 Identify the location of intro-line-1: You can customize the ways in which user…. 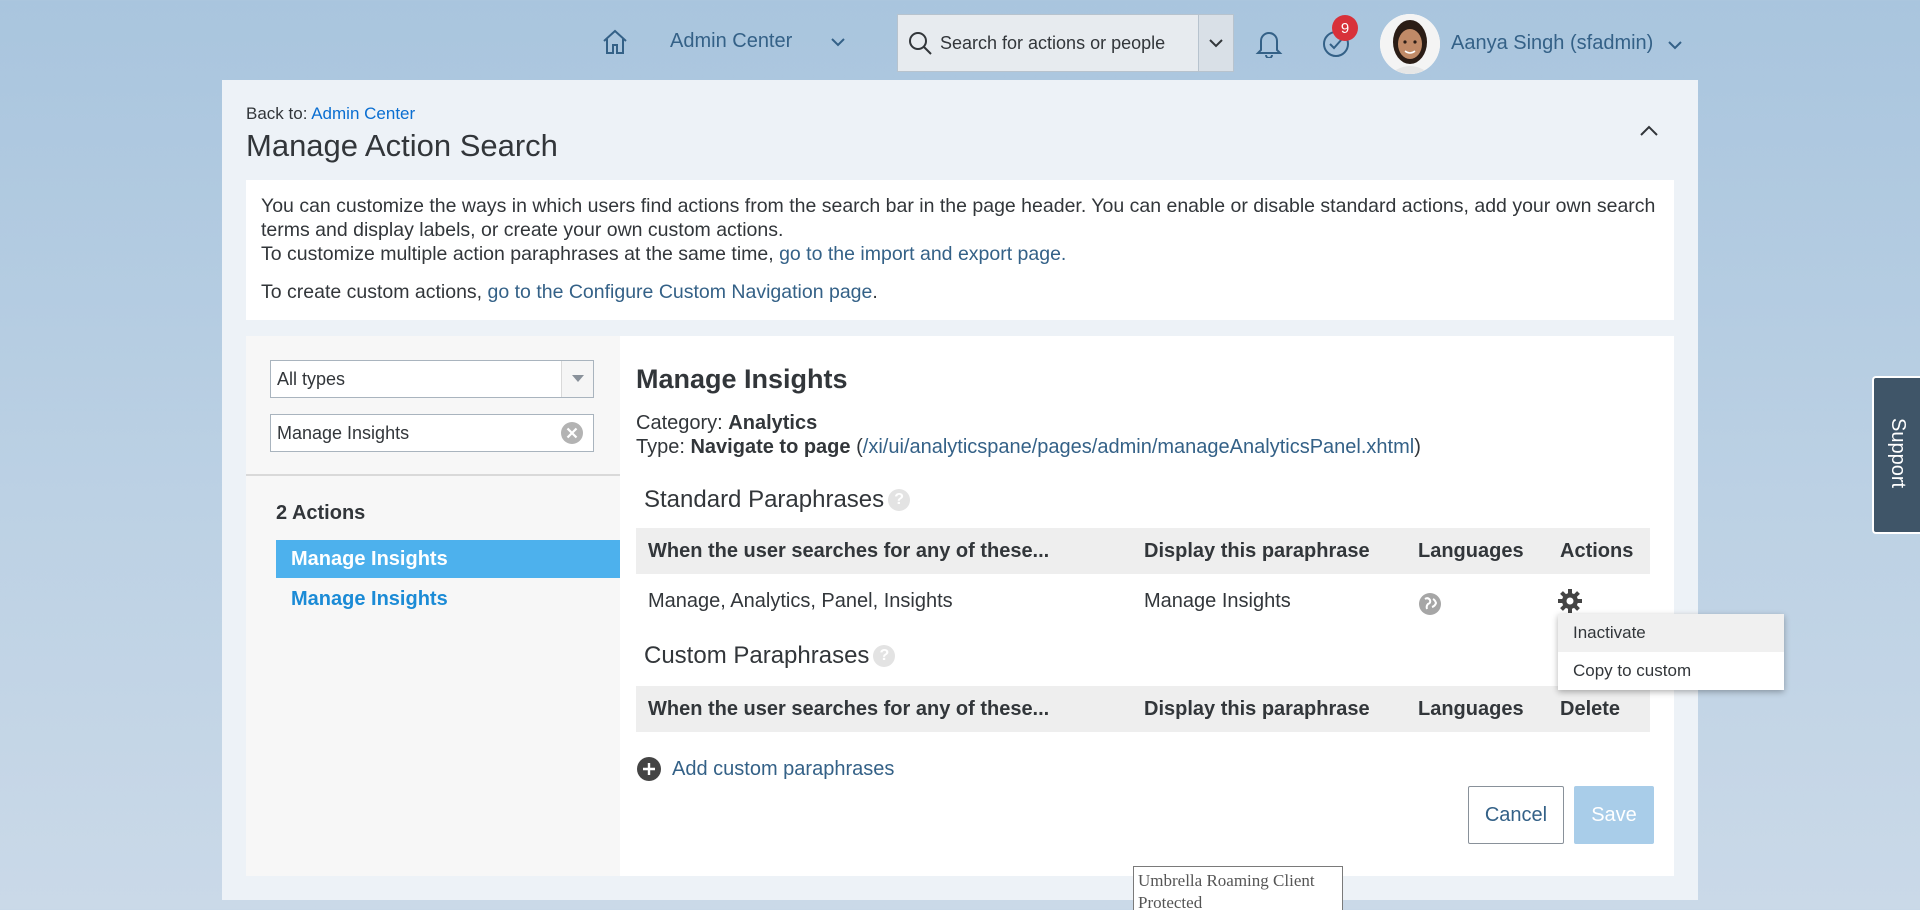
(958, 218).